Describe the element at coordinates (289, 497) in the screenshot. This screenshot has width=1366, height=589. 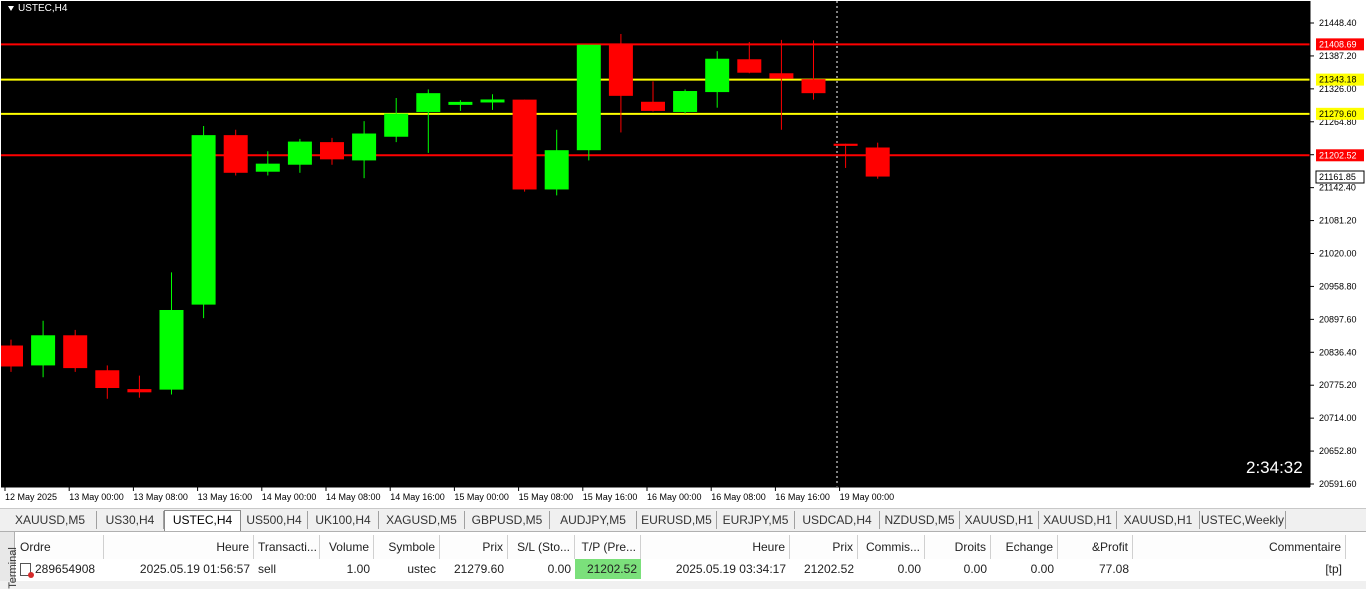
I see `time-tick-label: 14 May 00:00` at that location.